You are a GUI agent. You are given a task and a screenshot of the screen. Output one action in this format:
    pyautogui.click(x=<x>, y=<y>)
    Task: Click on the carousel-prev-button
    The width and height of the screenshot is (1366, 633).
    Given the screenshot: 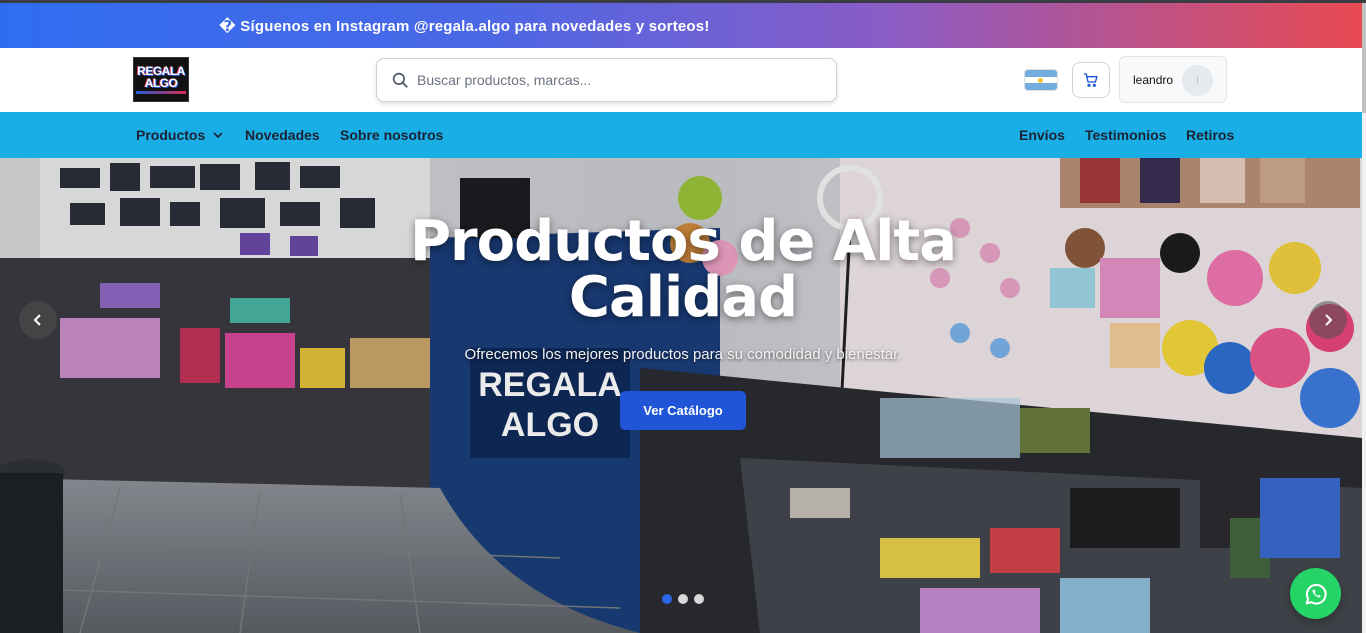 What is the action you would take?
    pyautogui.click(x=38, y=320)
    